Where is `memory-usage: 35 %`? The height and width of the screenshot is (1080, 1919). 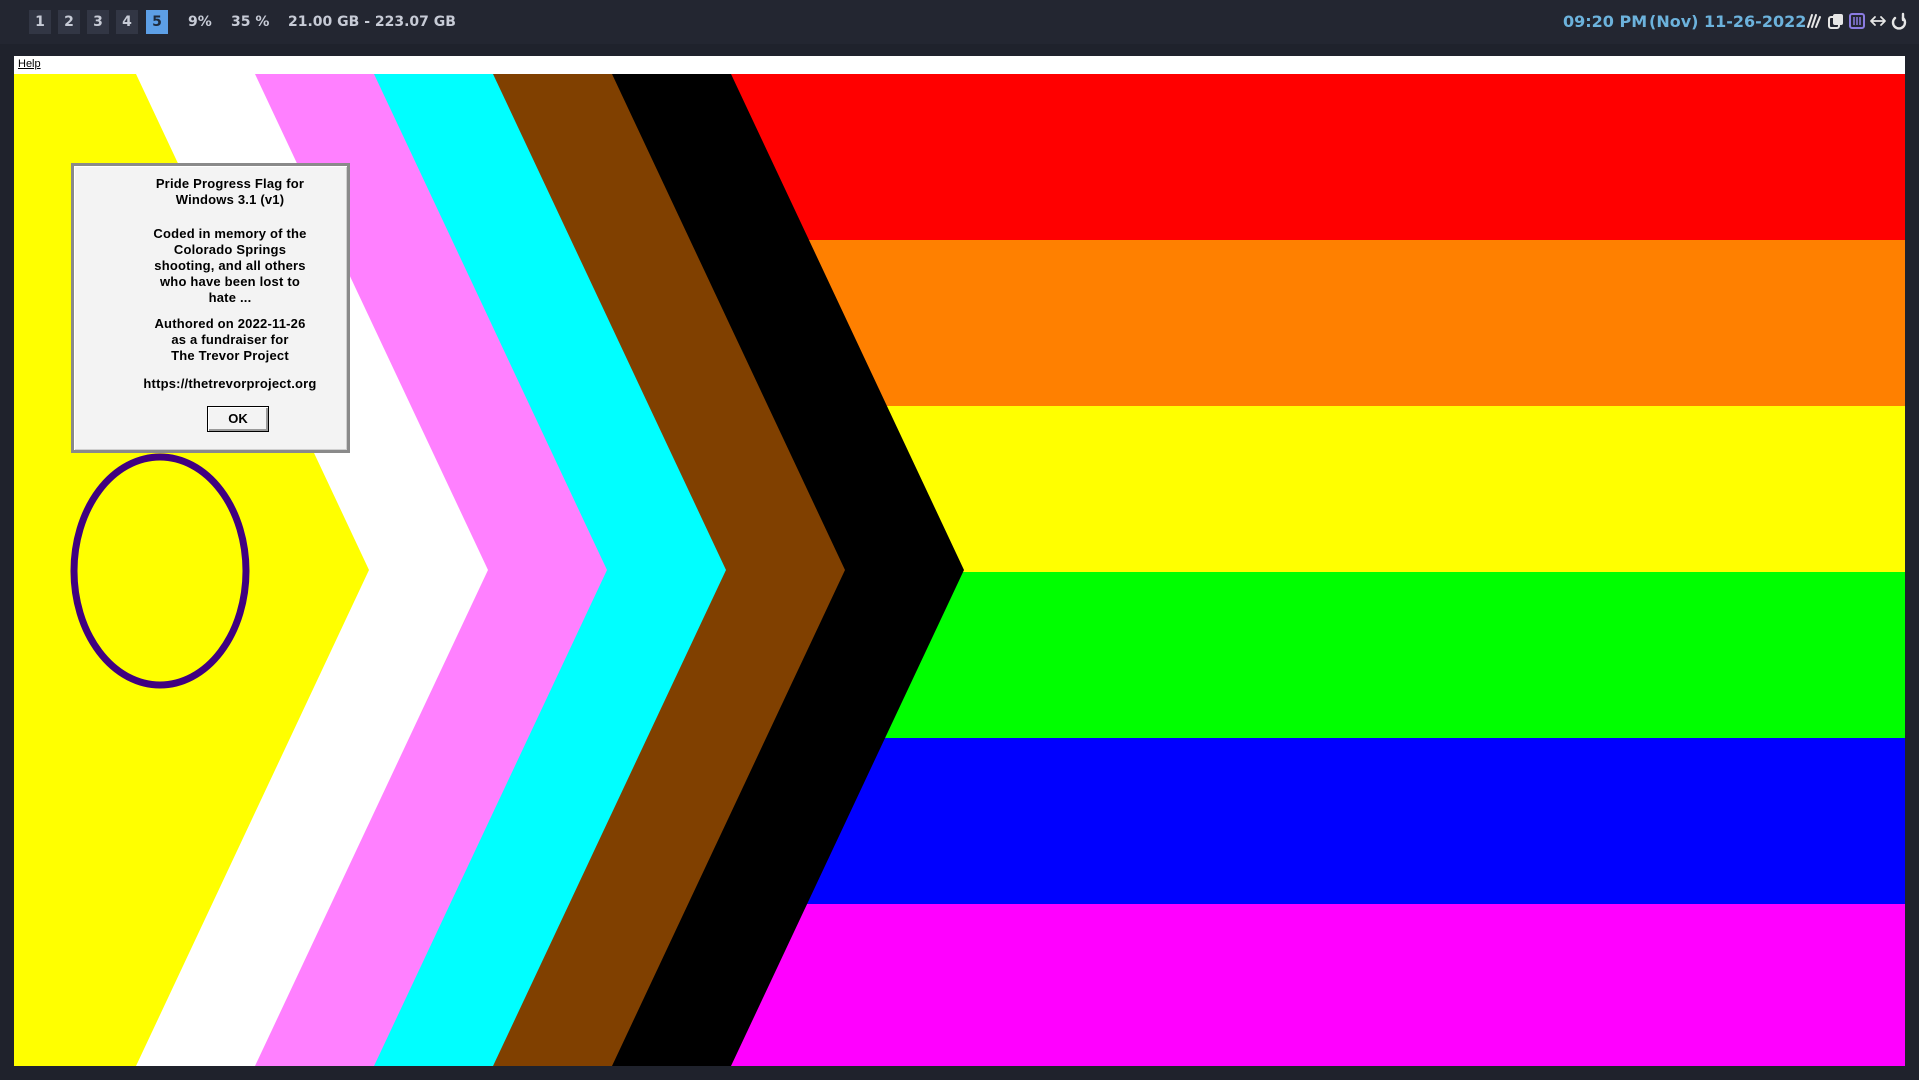
memory-usage: 35 % is located at coordinates (250, 22).